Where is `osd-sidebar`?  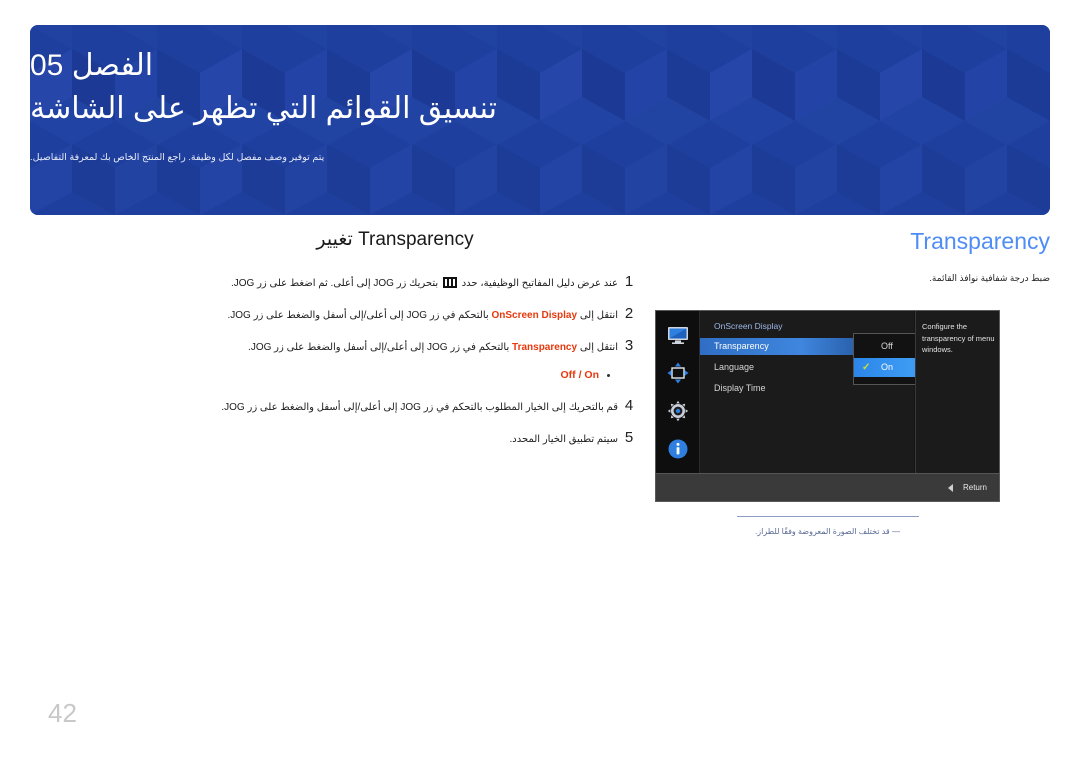 osd-sidebar is located at coordinates (678, 392).